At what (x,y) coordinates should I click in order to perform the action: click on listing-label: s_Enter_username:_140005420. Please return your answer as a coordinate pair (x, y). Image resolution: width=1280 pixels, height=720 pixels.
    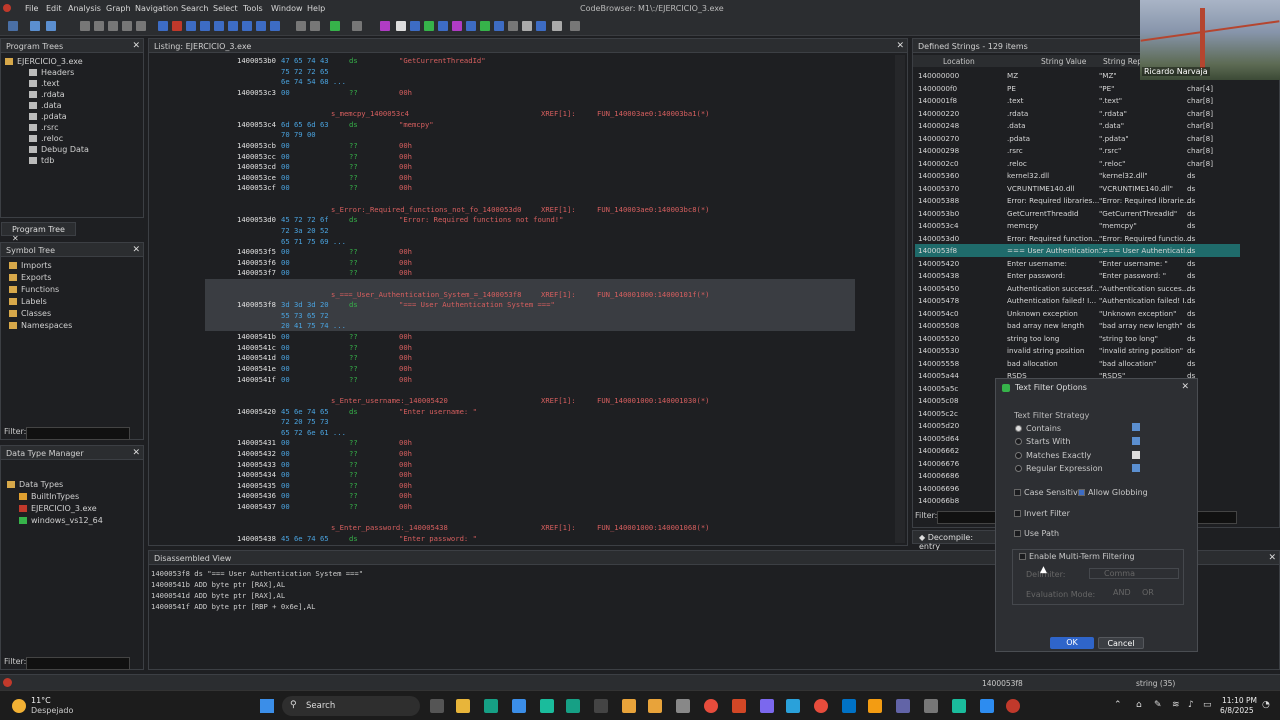
    Looking at the image, I should click on (389, 400).